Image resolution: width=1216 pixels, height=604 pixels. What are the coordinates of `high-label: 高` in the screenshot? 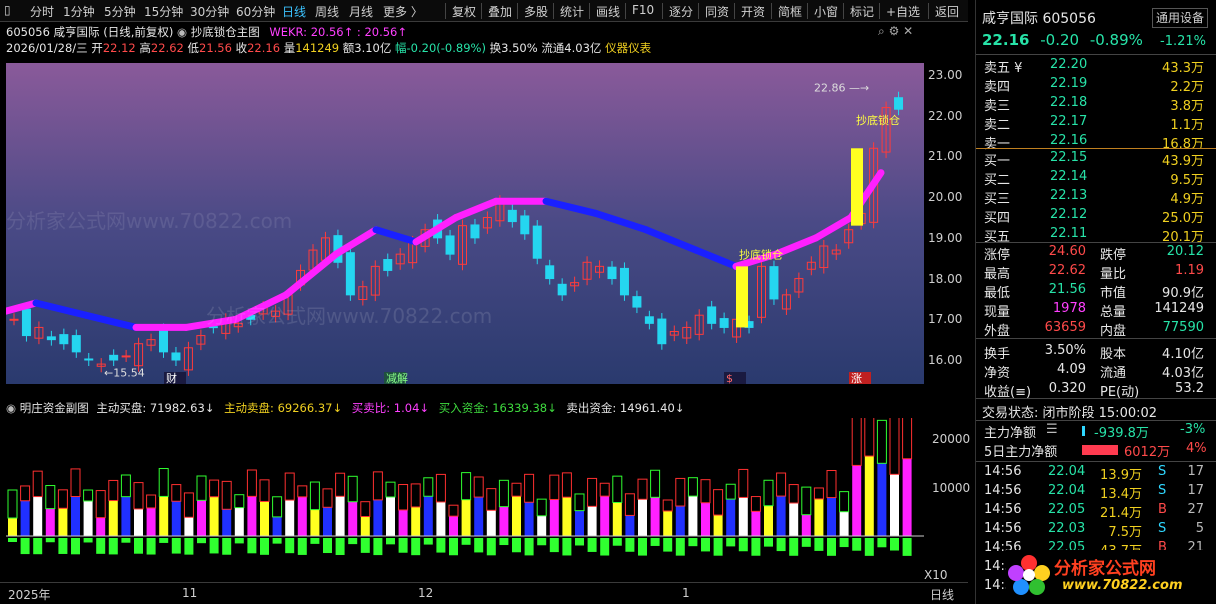 It's located at (145, 48).